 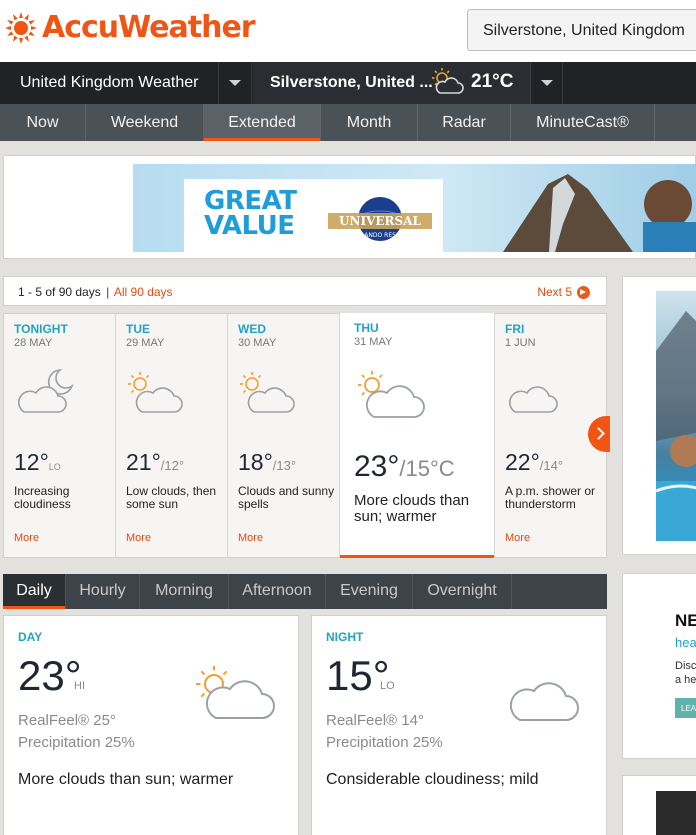 I want to click on side-ad-text-line-2: a he, so click(x=685, y=680).